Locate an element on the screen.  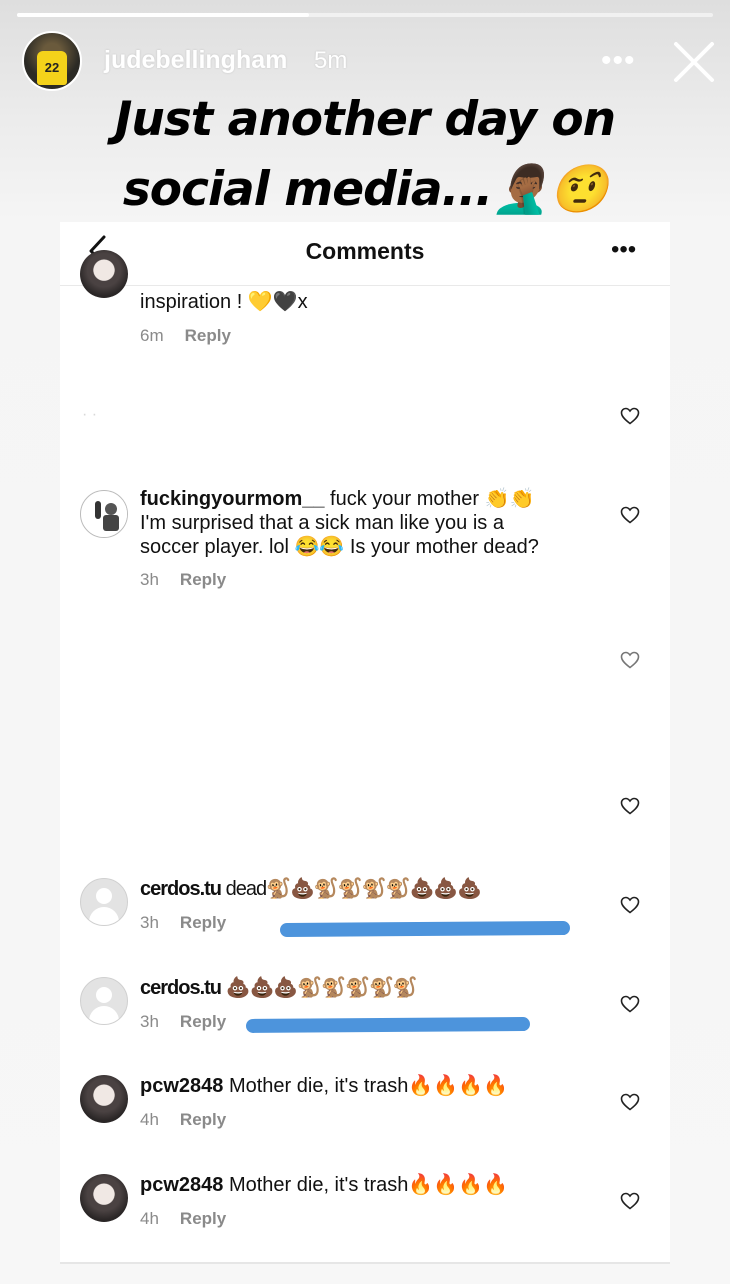
comment-meta: 6m Reply is located at coordinates (185, 336).